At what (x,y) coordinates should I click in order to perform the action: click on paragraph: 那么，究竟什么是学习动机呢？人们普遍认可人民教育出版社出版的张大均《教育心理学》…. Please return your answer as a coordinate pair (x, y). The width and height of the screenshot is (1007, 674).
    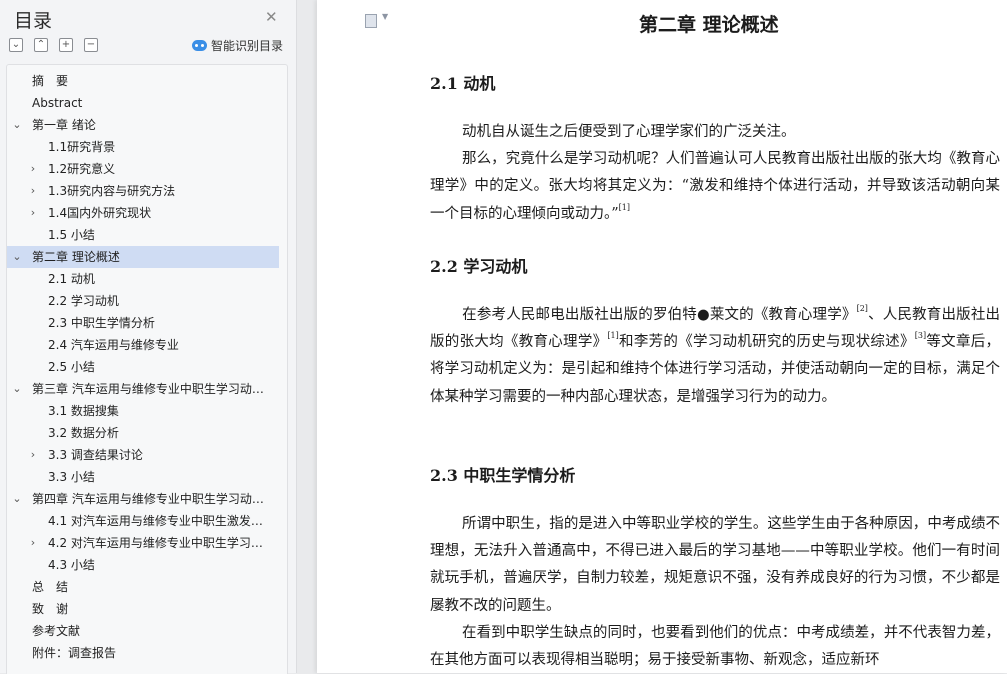
    Looking at the image, I should click on (715, 186).